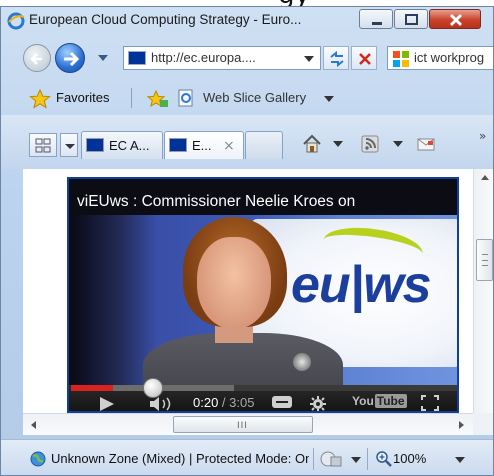 This screenshot has width=494, height=476. Describe the element at coordinates (229, 146) in the screenshot. I see `tab-close-icon: ×` at that location.